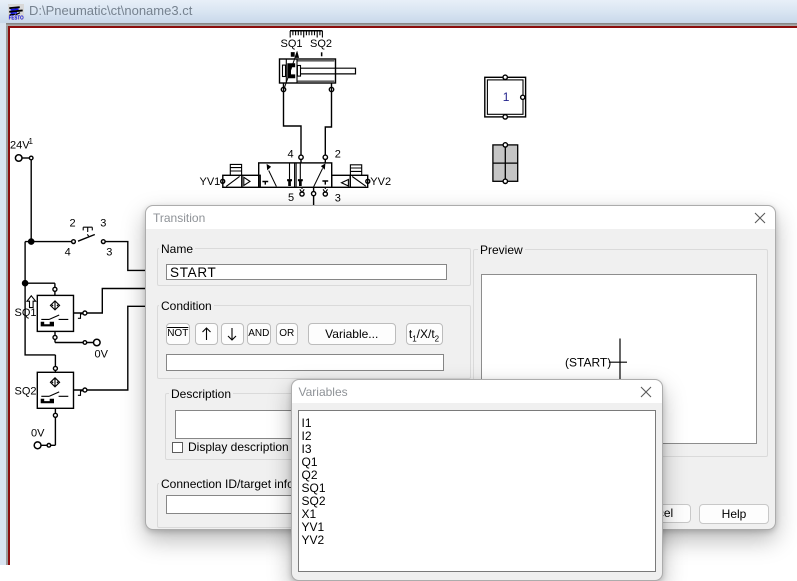 This screenshot has width=797, height=581. Describe the element at coordinates (16, 18) in the screenshot. I see `svg-text: FESTO` at that location.